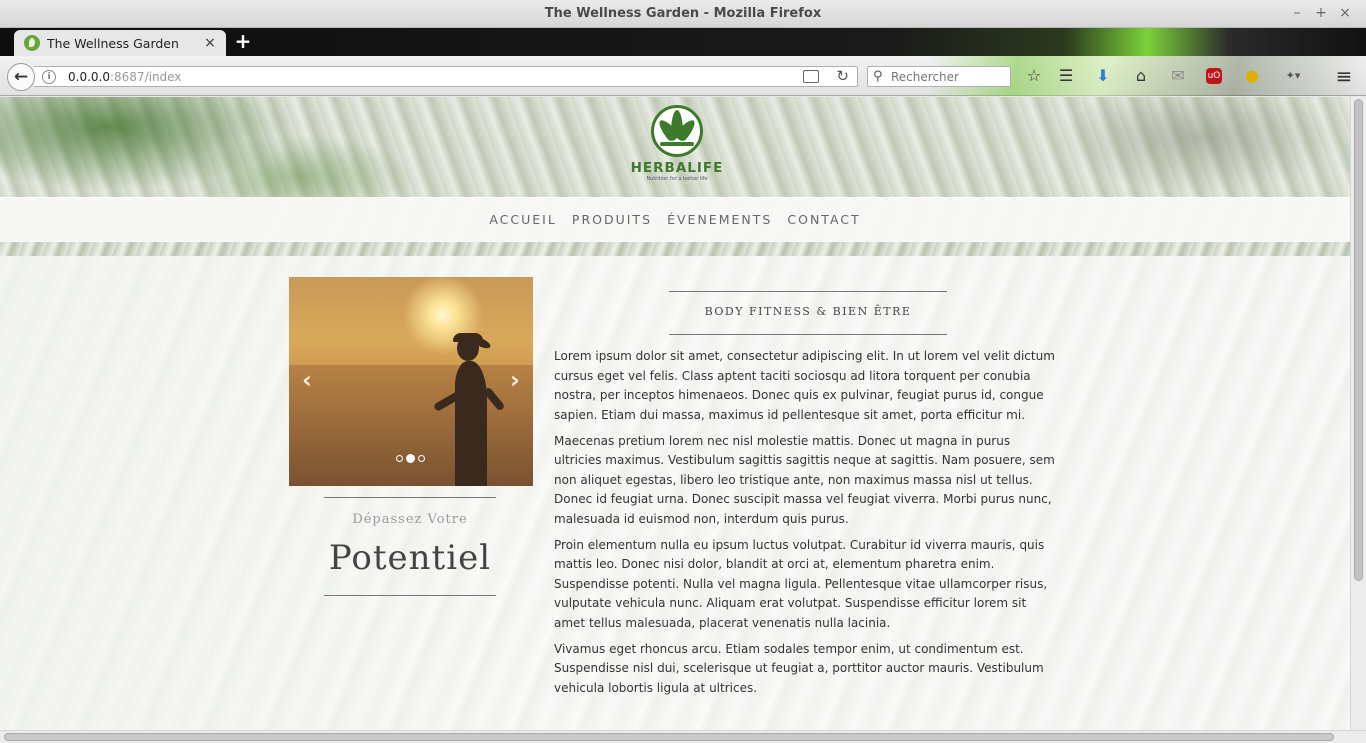  What do you see at coordinates (677, 168) in the screenshot?
I see `brand-name: HERBALIFE` at bounding box center [677, 168].